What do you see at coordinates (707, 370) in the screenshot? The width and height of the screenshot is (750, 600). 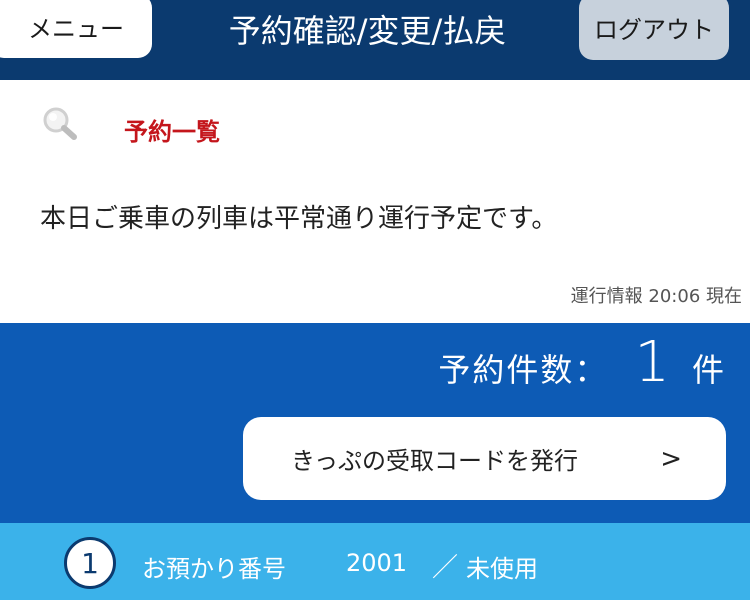 I see `reservation-count-unit: 件` at bounding box center [707, 370].